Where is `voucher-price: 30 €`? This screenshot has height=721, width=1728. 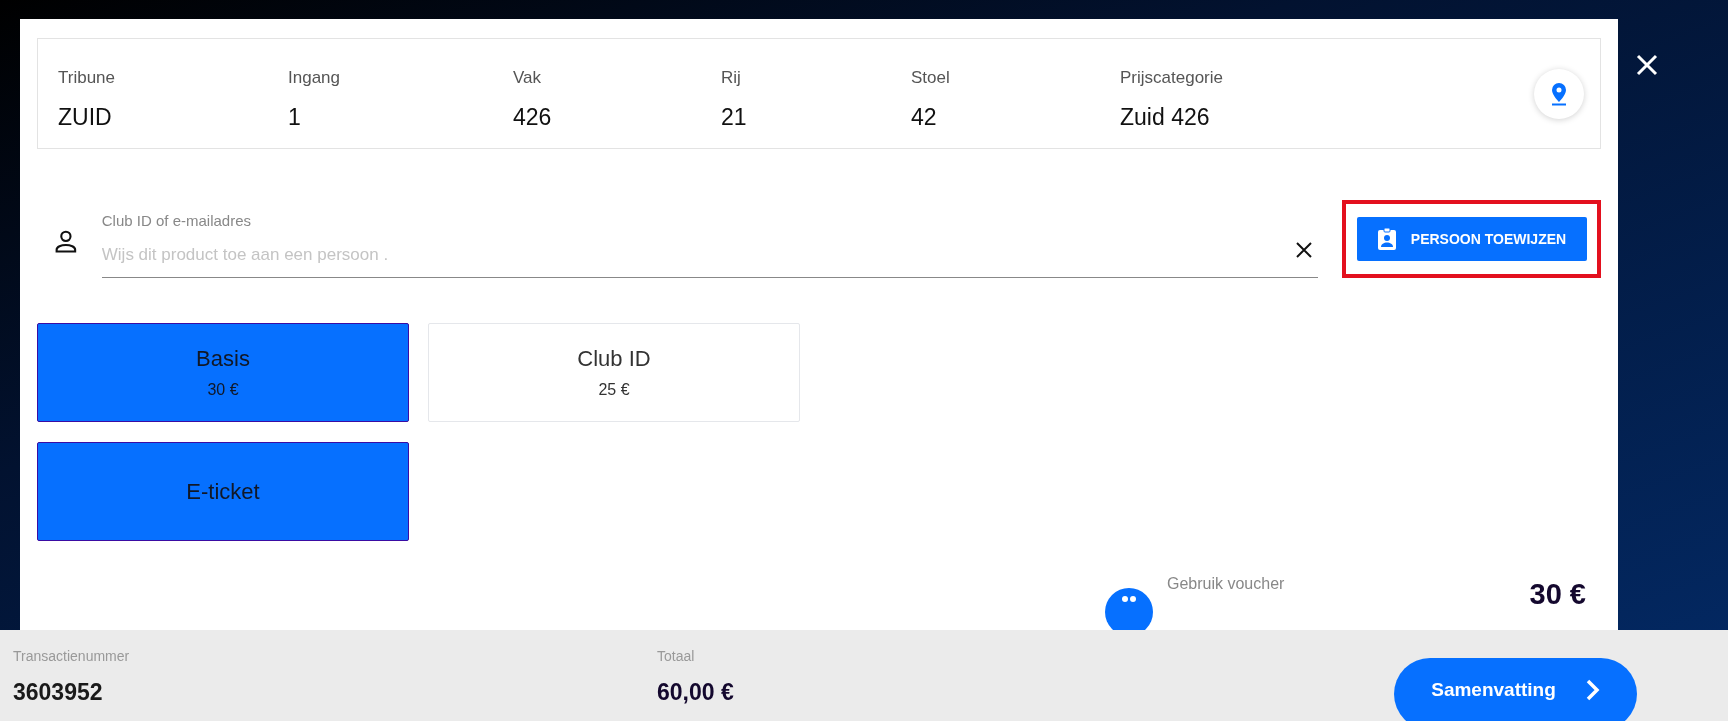
voucher-price: 30 € is located at coordinates (1557, 594).